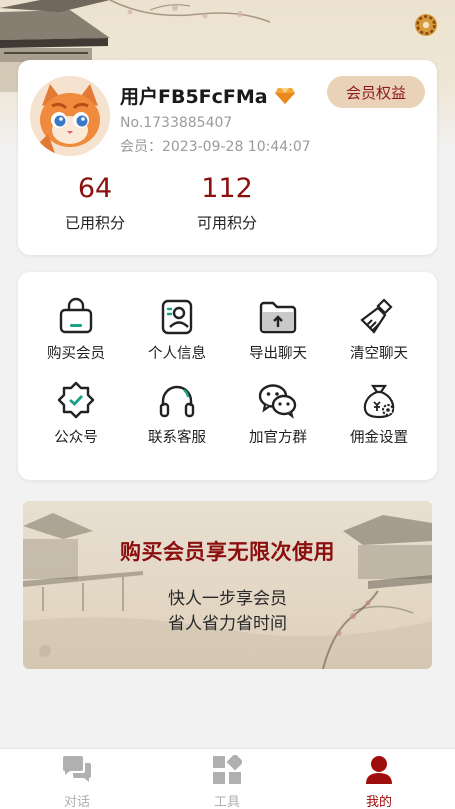 This screenshot has width=455, height=809. What do you see at coordinates (378, 802) in the screenshot?
I see `tab-label: 我的` at bounding box center [378, 802].